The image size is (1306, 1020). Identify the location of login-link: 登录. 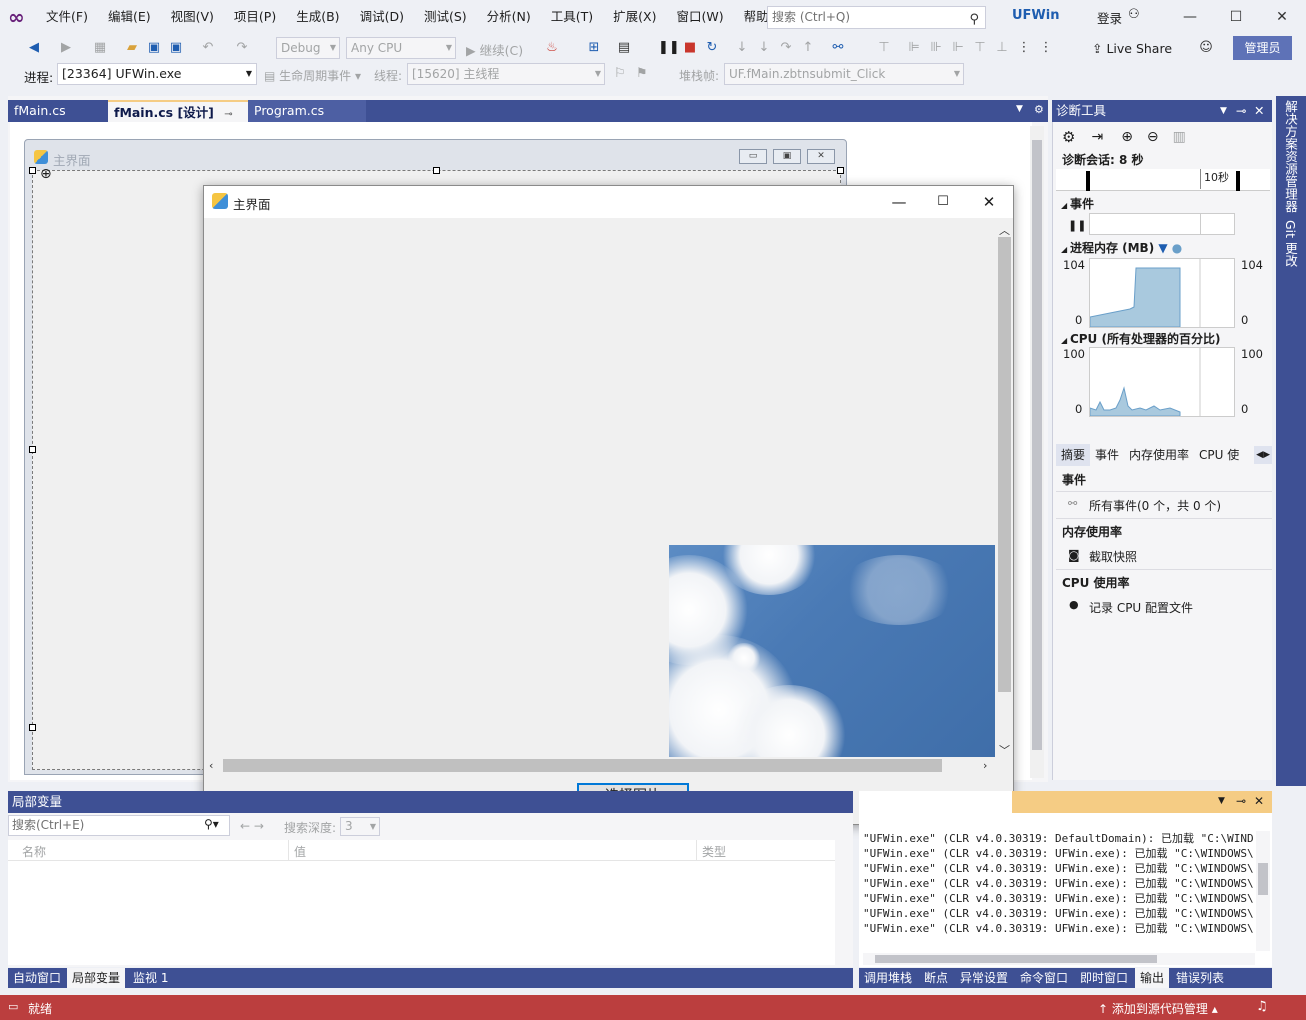
(1109, 17).